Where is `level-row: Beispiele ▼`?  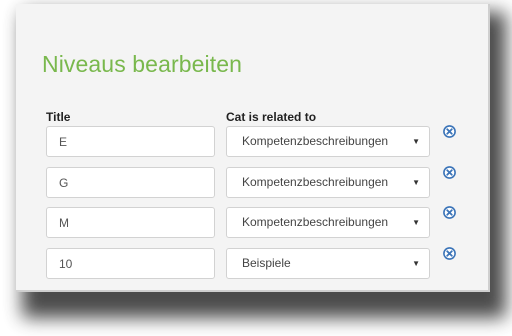
level-row: Beispiele ▼ is located at coordinates (261, 263).